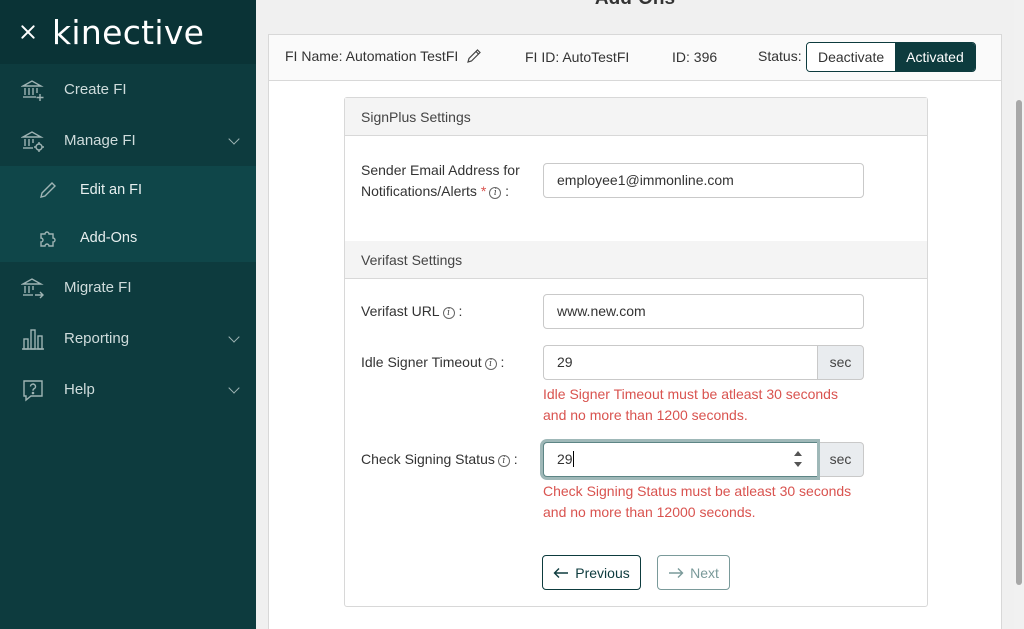 This screenshot has height=629, width=1024. I want to click on sidebar-item-help: Help, so click(128, 389).